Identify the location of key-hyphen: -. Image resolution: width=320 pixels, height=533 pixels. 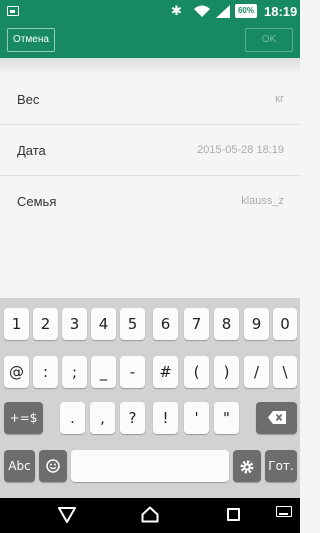
(132, 372).